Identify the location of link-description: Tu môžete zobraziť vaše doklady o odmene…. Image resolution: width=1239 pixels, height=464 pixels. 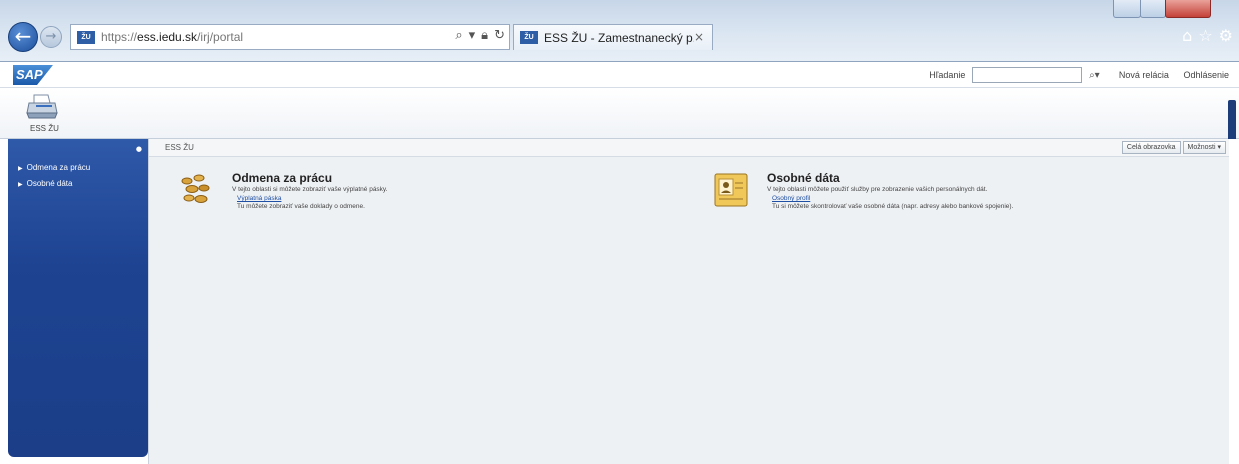
(301, 206).